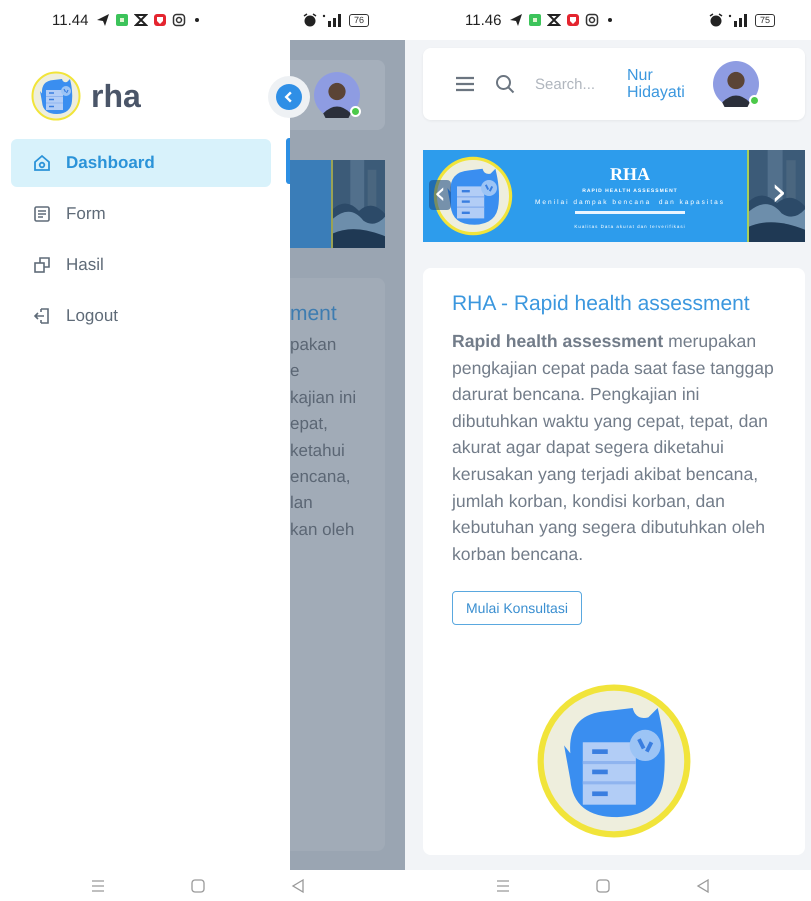  What do you see at coordinates (141, 316) in the screenshot?
I see `sidebar-item: Logout` at bounding box center [141, 316].